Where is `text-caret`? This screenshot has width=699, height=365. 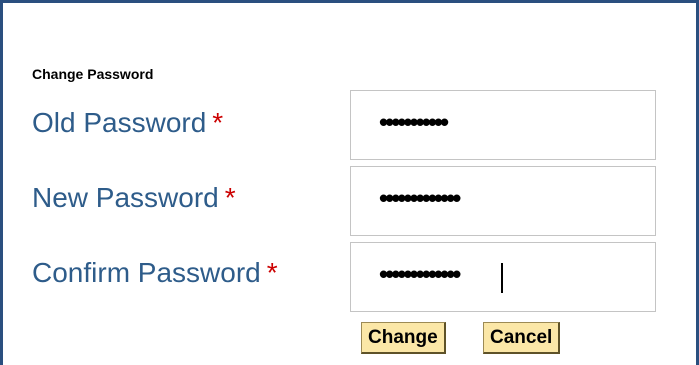
text-caret is located at coordinates (502, 278).